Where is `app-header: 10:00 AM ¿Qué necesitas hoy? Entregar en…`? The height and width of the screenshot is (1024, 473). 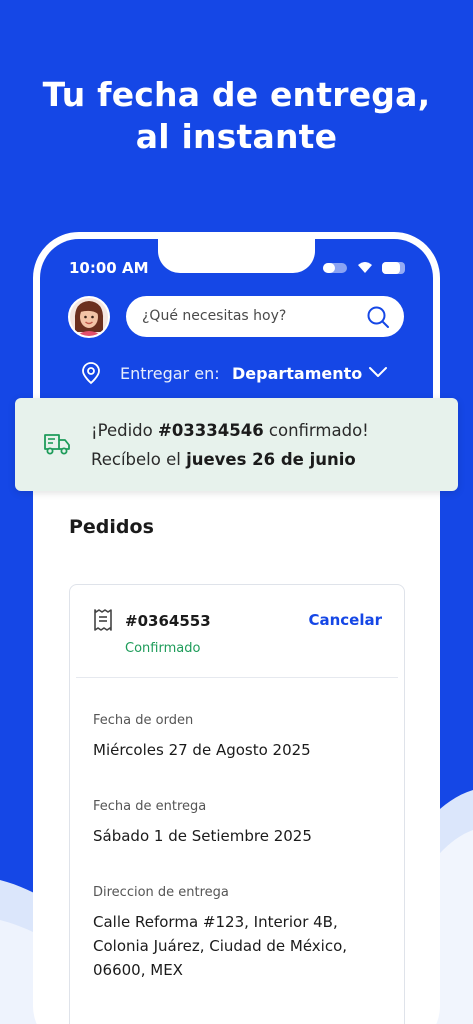 app-header: 10:00 AM ¿Qué necesitas hoy? Entregar en… is located at coordinates (236, 324).